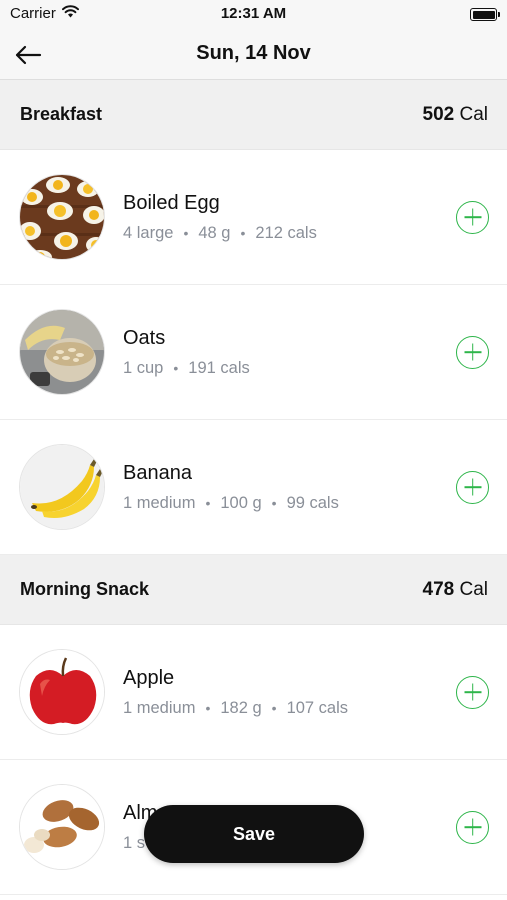  What do you see at coordinates (317, 707) in the screenshot?
I see `calories: 107 cals` at bounding box center [317, 707].